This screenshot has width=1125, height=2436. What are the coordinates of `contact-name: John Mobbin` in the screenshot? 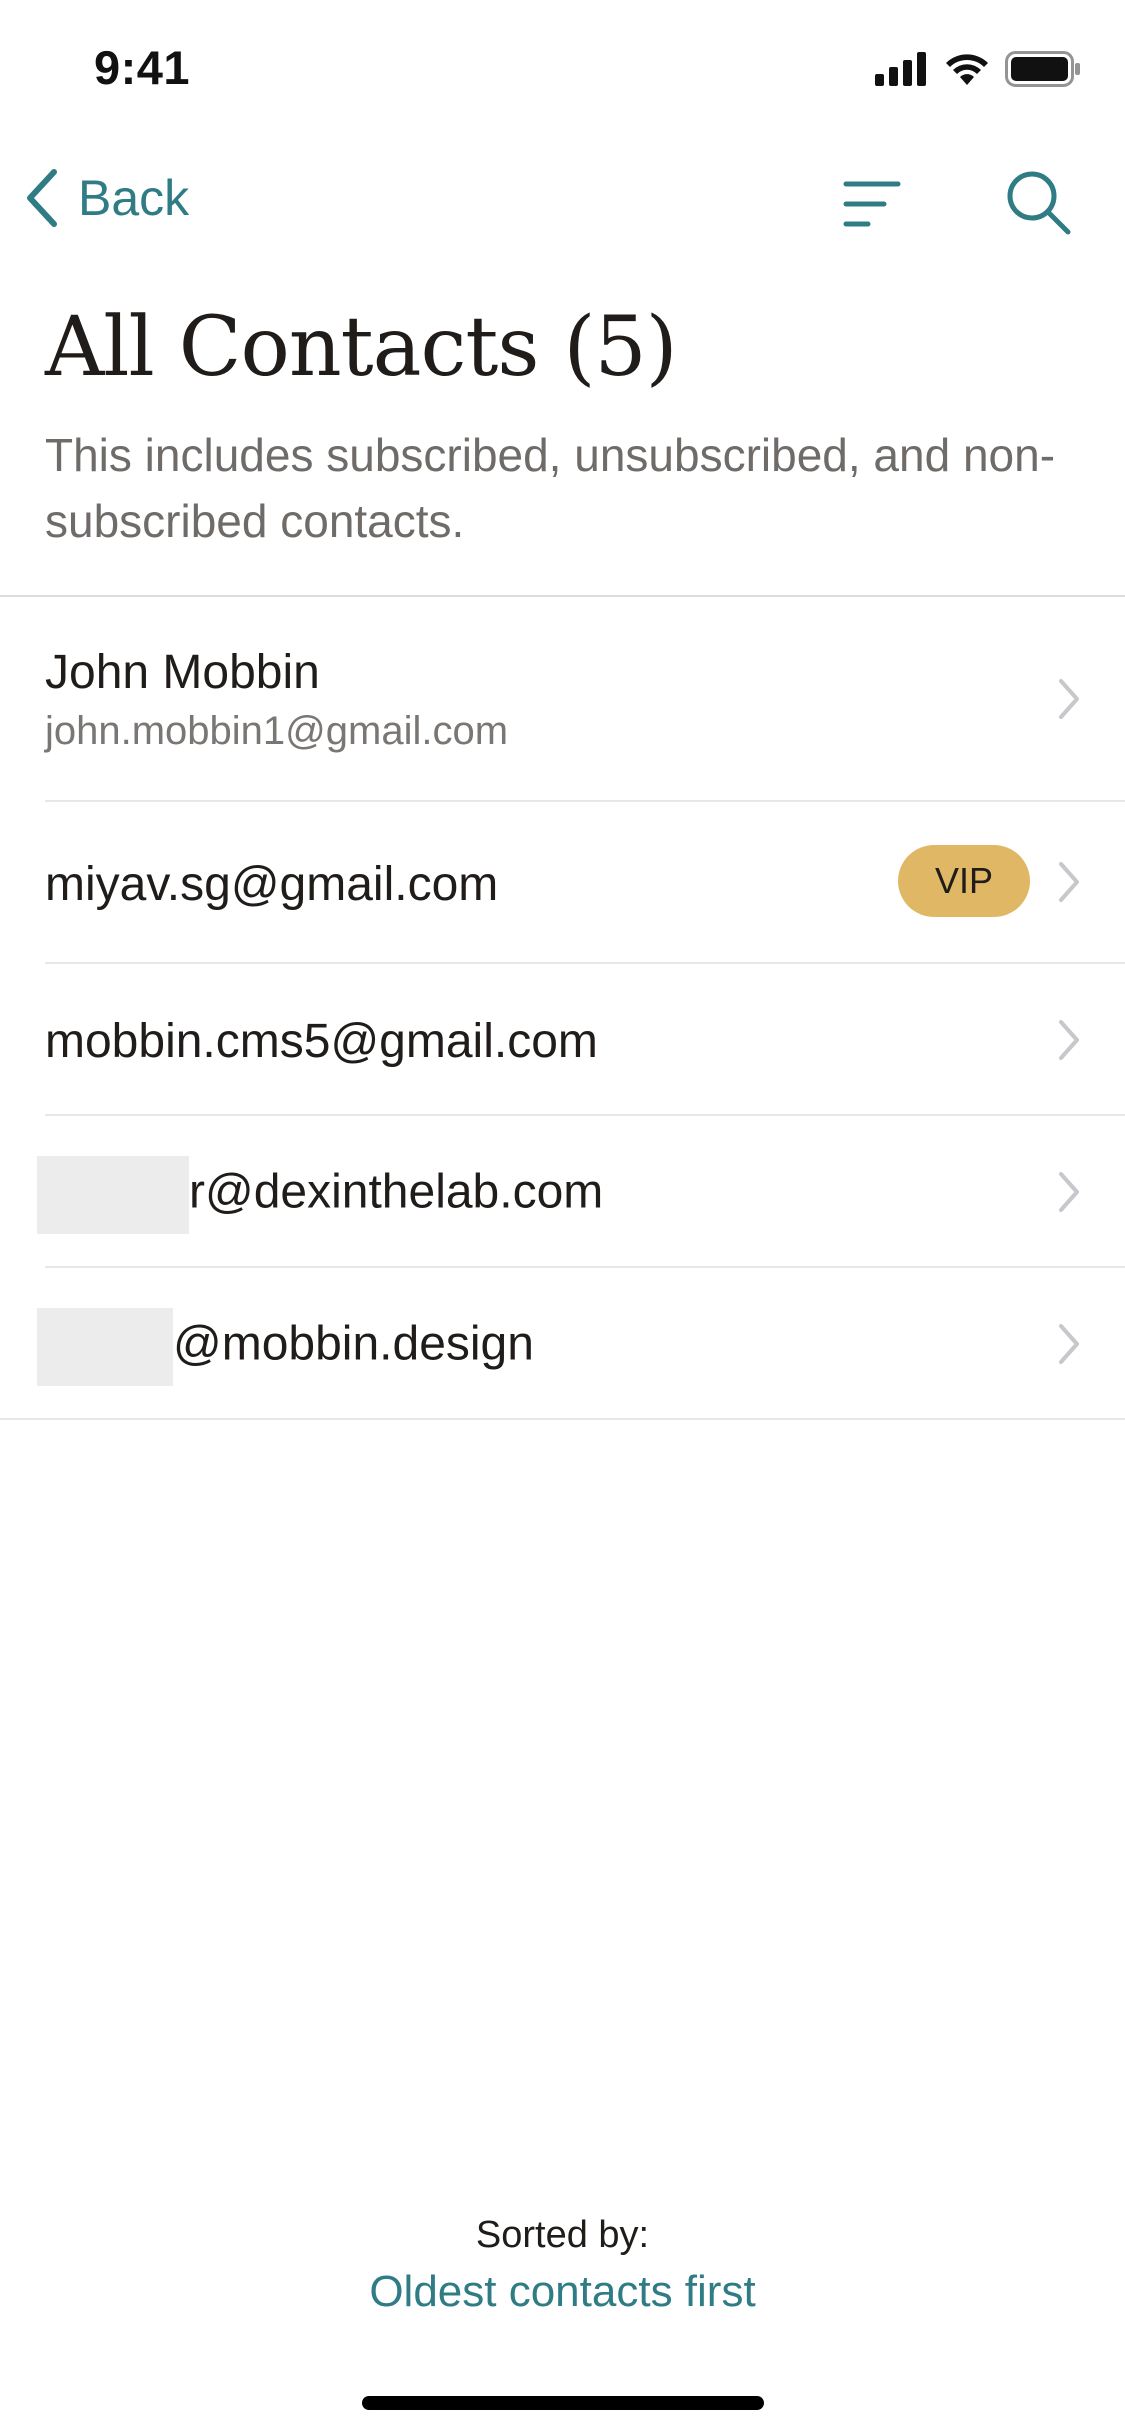 It's located at (182, 672).